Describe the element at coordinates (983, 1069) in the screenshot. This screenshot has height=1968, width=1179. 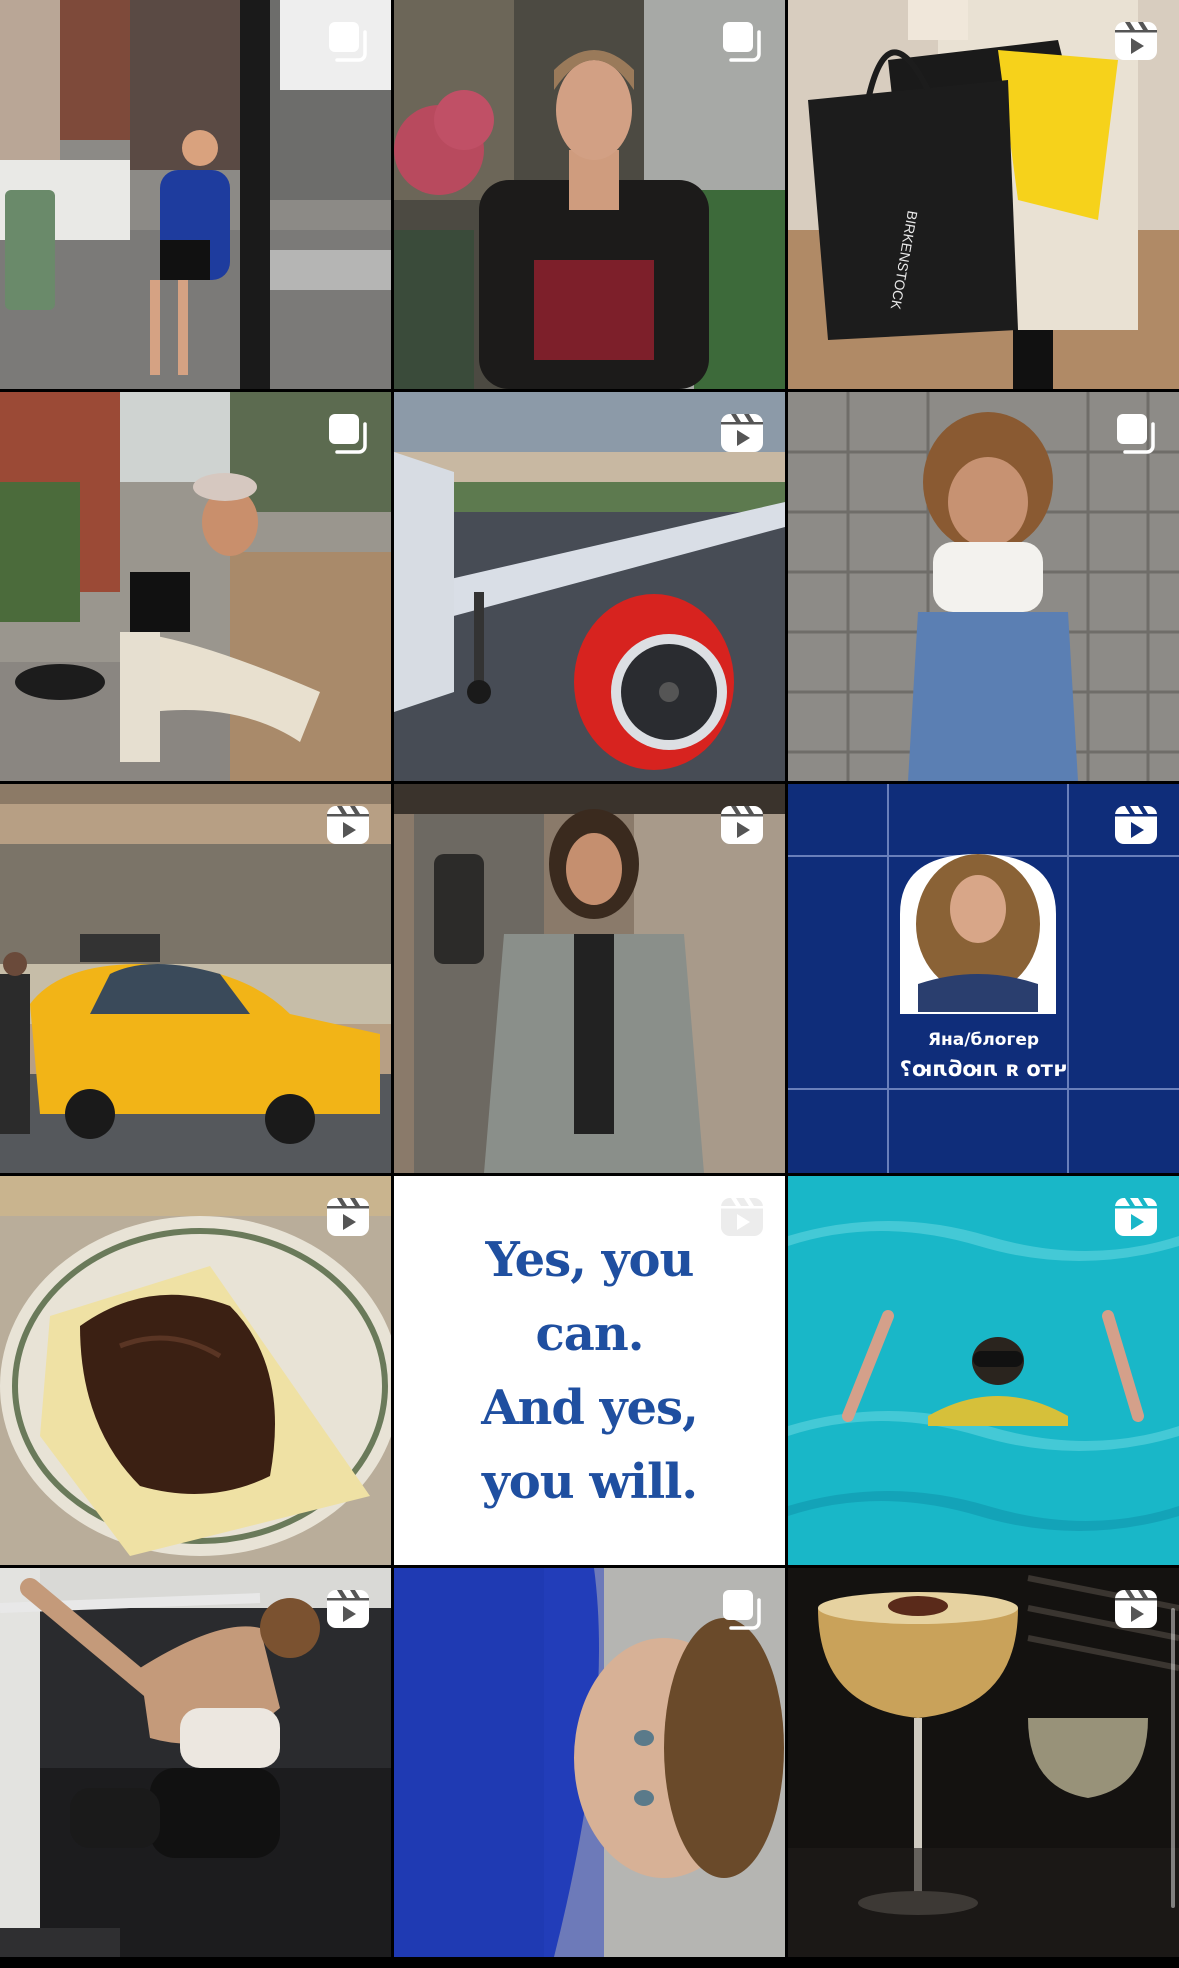
I see `sticker-caption-line2: что я люблю?` at that location.